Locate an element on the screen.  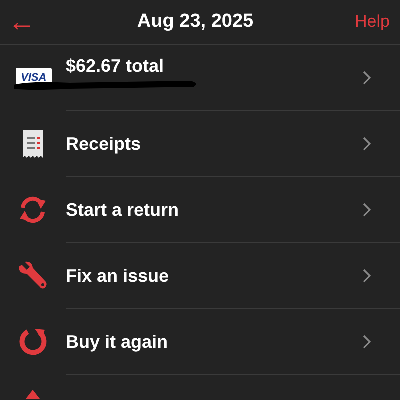
menu-label: Start a return is located at coordinates (123, 210).